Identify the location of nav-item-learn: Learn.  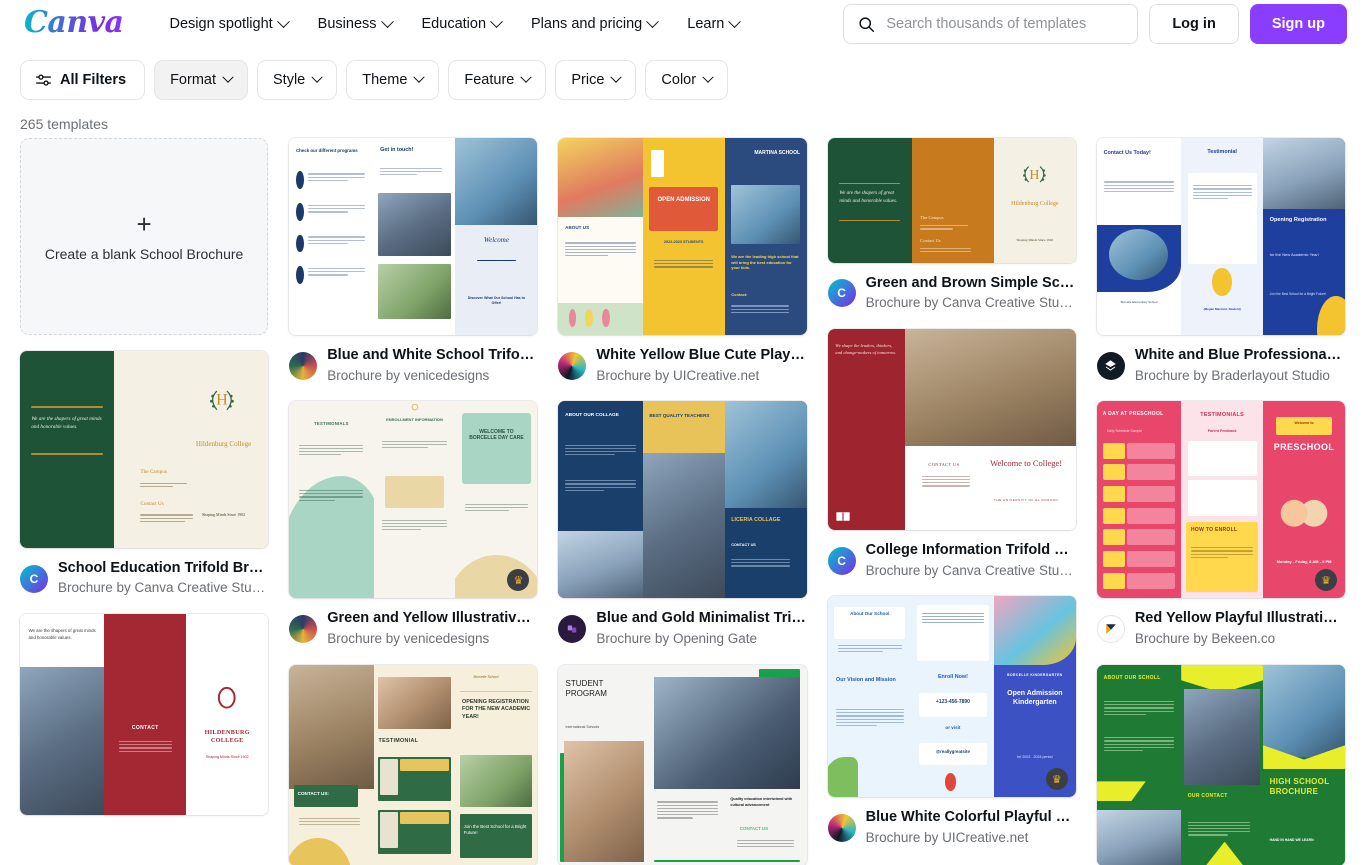
(713, 24).